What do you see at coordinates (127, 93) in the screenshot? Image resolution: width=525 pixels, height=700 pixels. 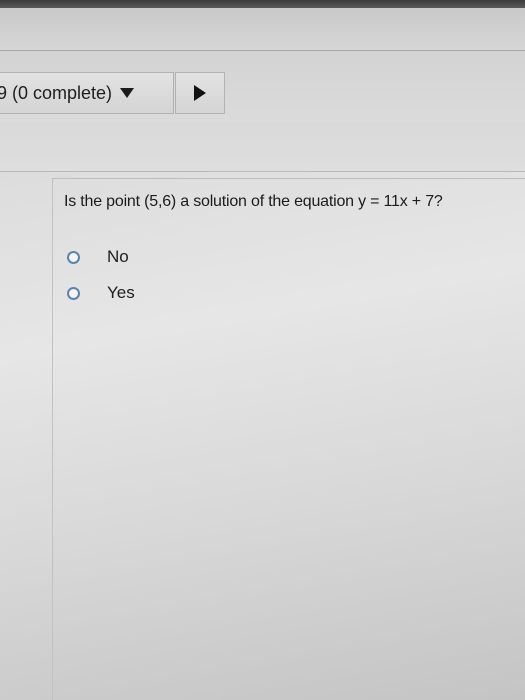 I see `caret-down-icon` at bounding box center [127, 93].